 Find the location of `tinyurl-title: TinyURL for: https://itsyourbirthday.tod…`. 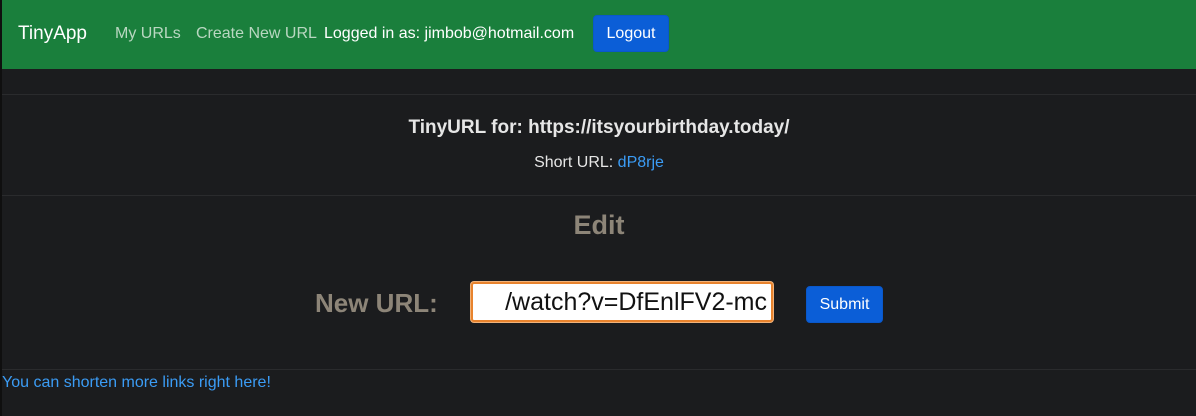

tinyurl-title: TinyURL for: https://itsyourbirthday.tod… is located at coordinates (599, 127).